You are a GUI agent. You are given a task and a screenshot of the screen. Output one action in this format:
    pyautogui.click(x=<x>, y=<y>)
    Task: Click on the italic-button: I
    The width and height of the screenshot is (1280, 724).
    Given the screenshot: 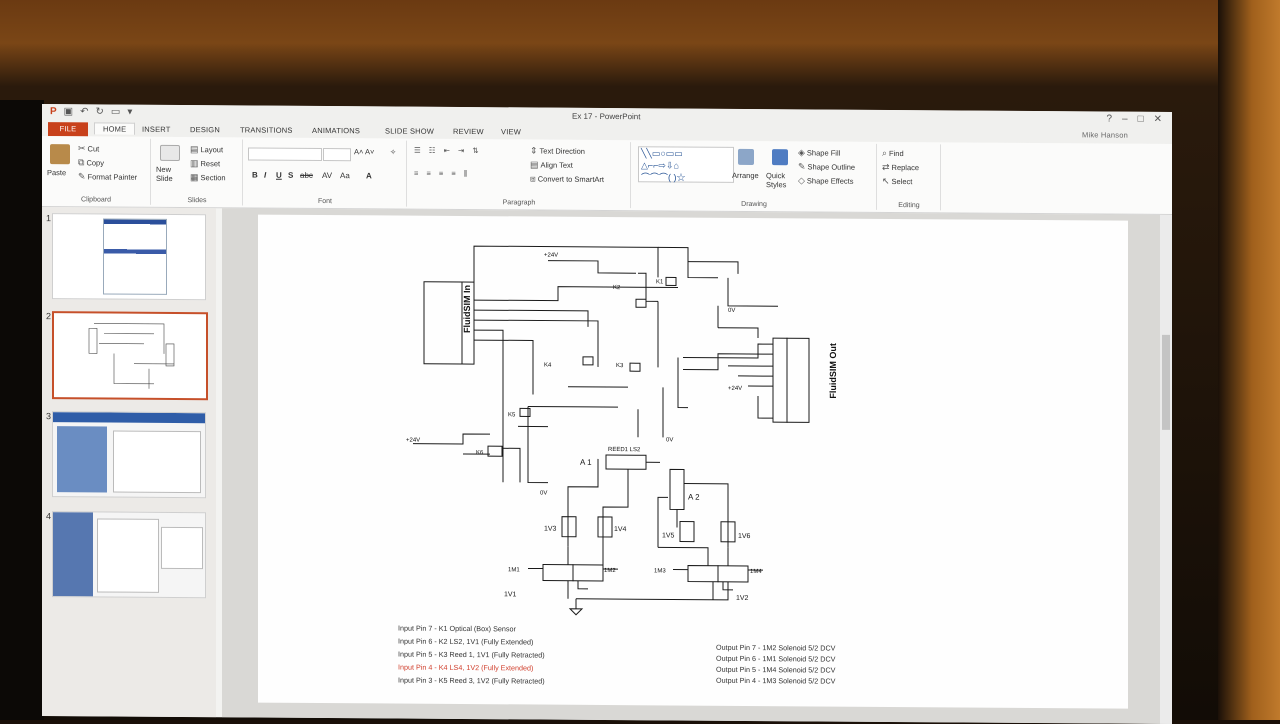 What is the action you would take?
    pyautogui.click(x=265, y=175)
    